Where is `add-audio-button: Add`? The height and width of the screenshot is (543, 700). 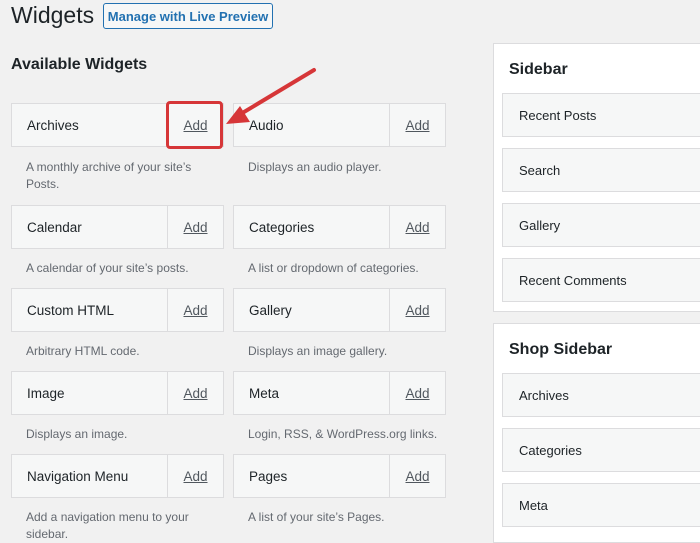 add-audio-button: Add is located at coordinates (417, 125).